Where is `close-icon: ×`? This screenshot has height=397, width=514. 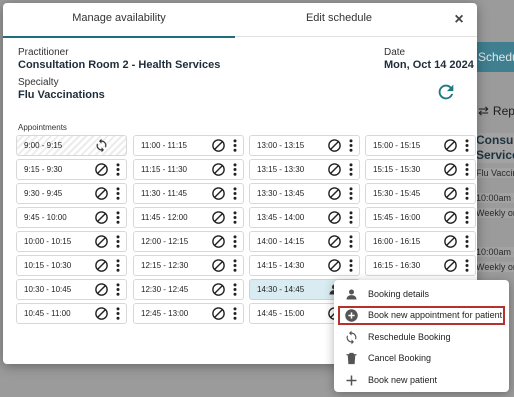
close-icon: × is located at coordinates (459, 20).